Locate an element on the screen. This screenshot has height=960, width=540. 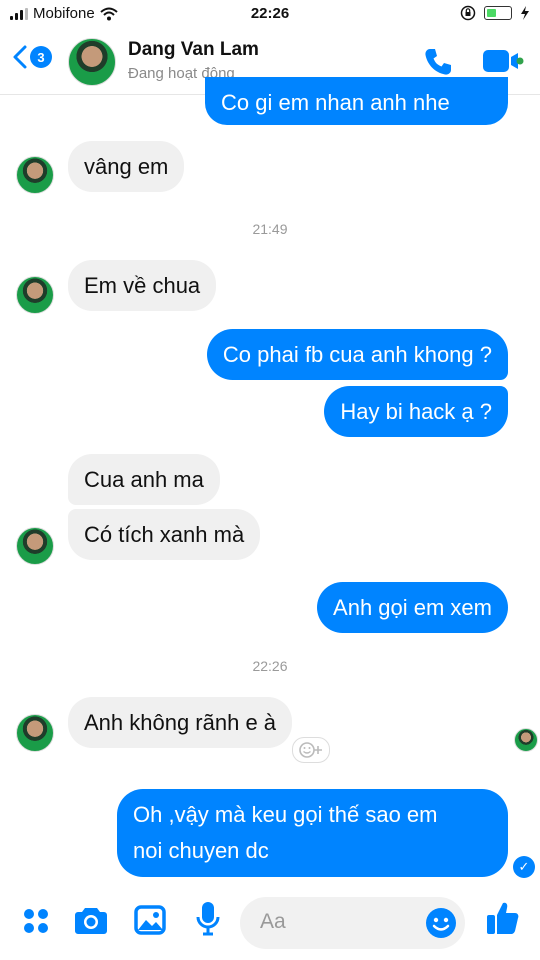
message-line: noi chuyen dc is located at coordinates (201, 850).